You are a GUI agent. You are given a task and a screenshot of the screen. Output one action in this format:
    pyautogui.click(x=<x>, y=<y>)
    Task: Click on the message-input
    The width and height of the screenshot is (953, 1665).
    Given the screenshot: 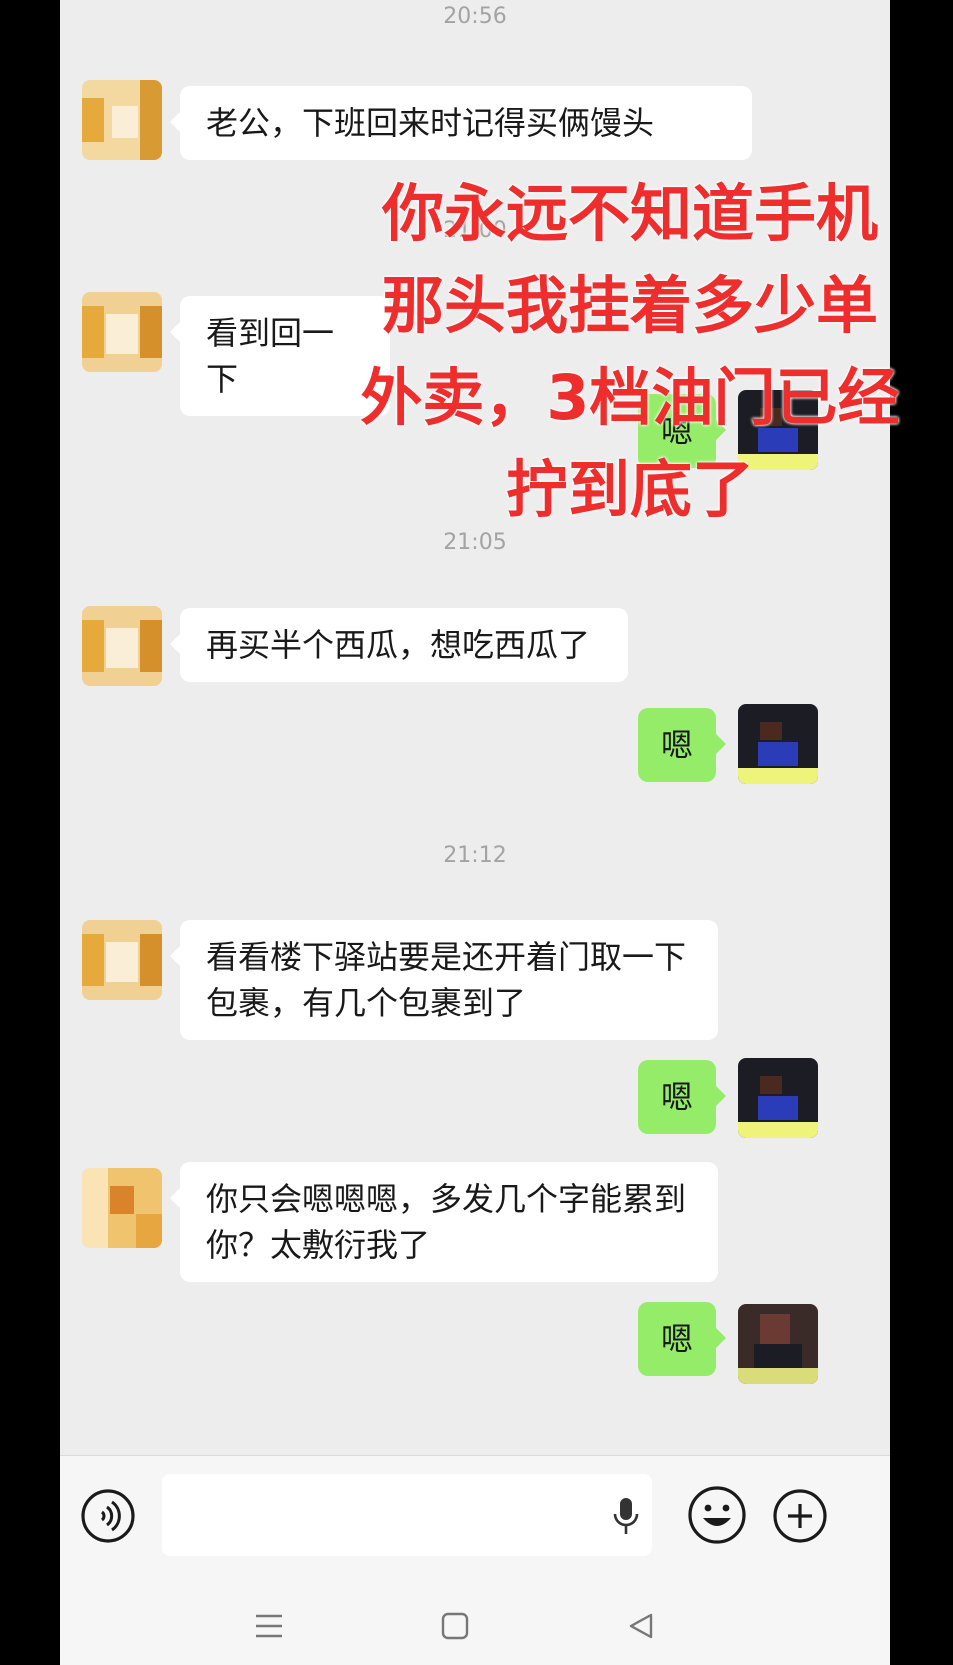 What is the action you would take?
    pyautogui.click(x=407, y=1515)
    